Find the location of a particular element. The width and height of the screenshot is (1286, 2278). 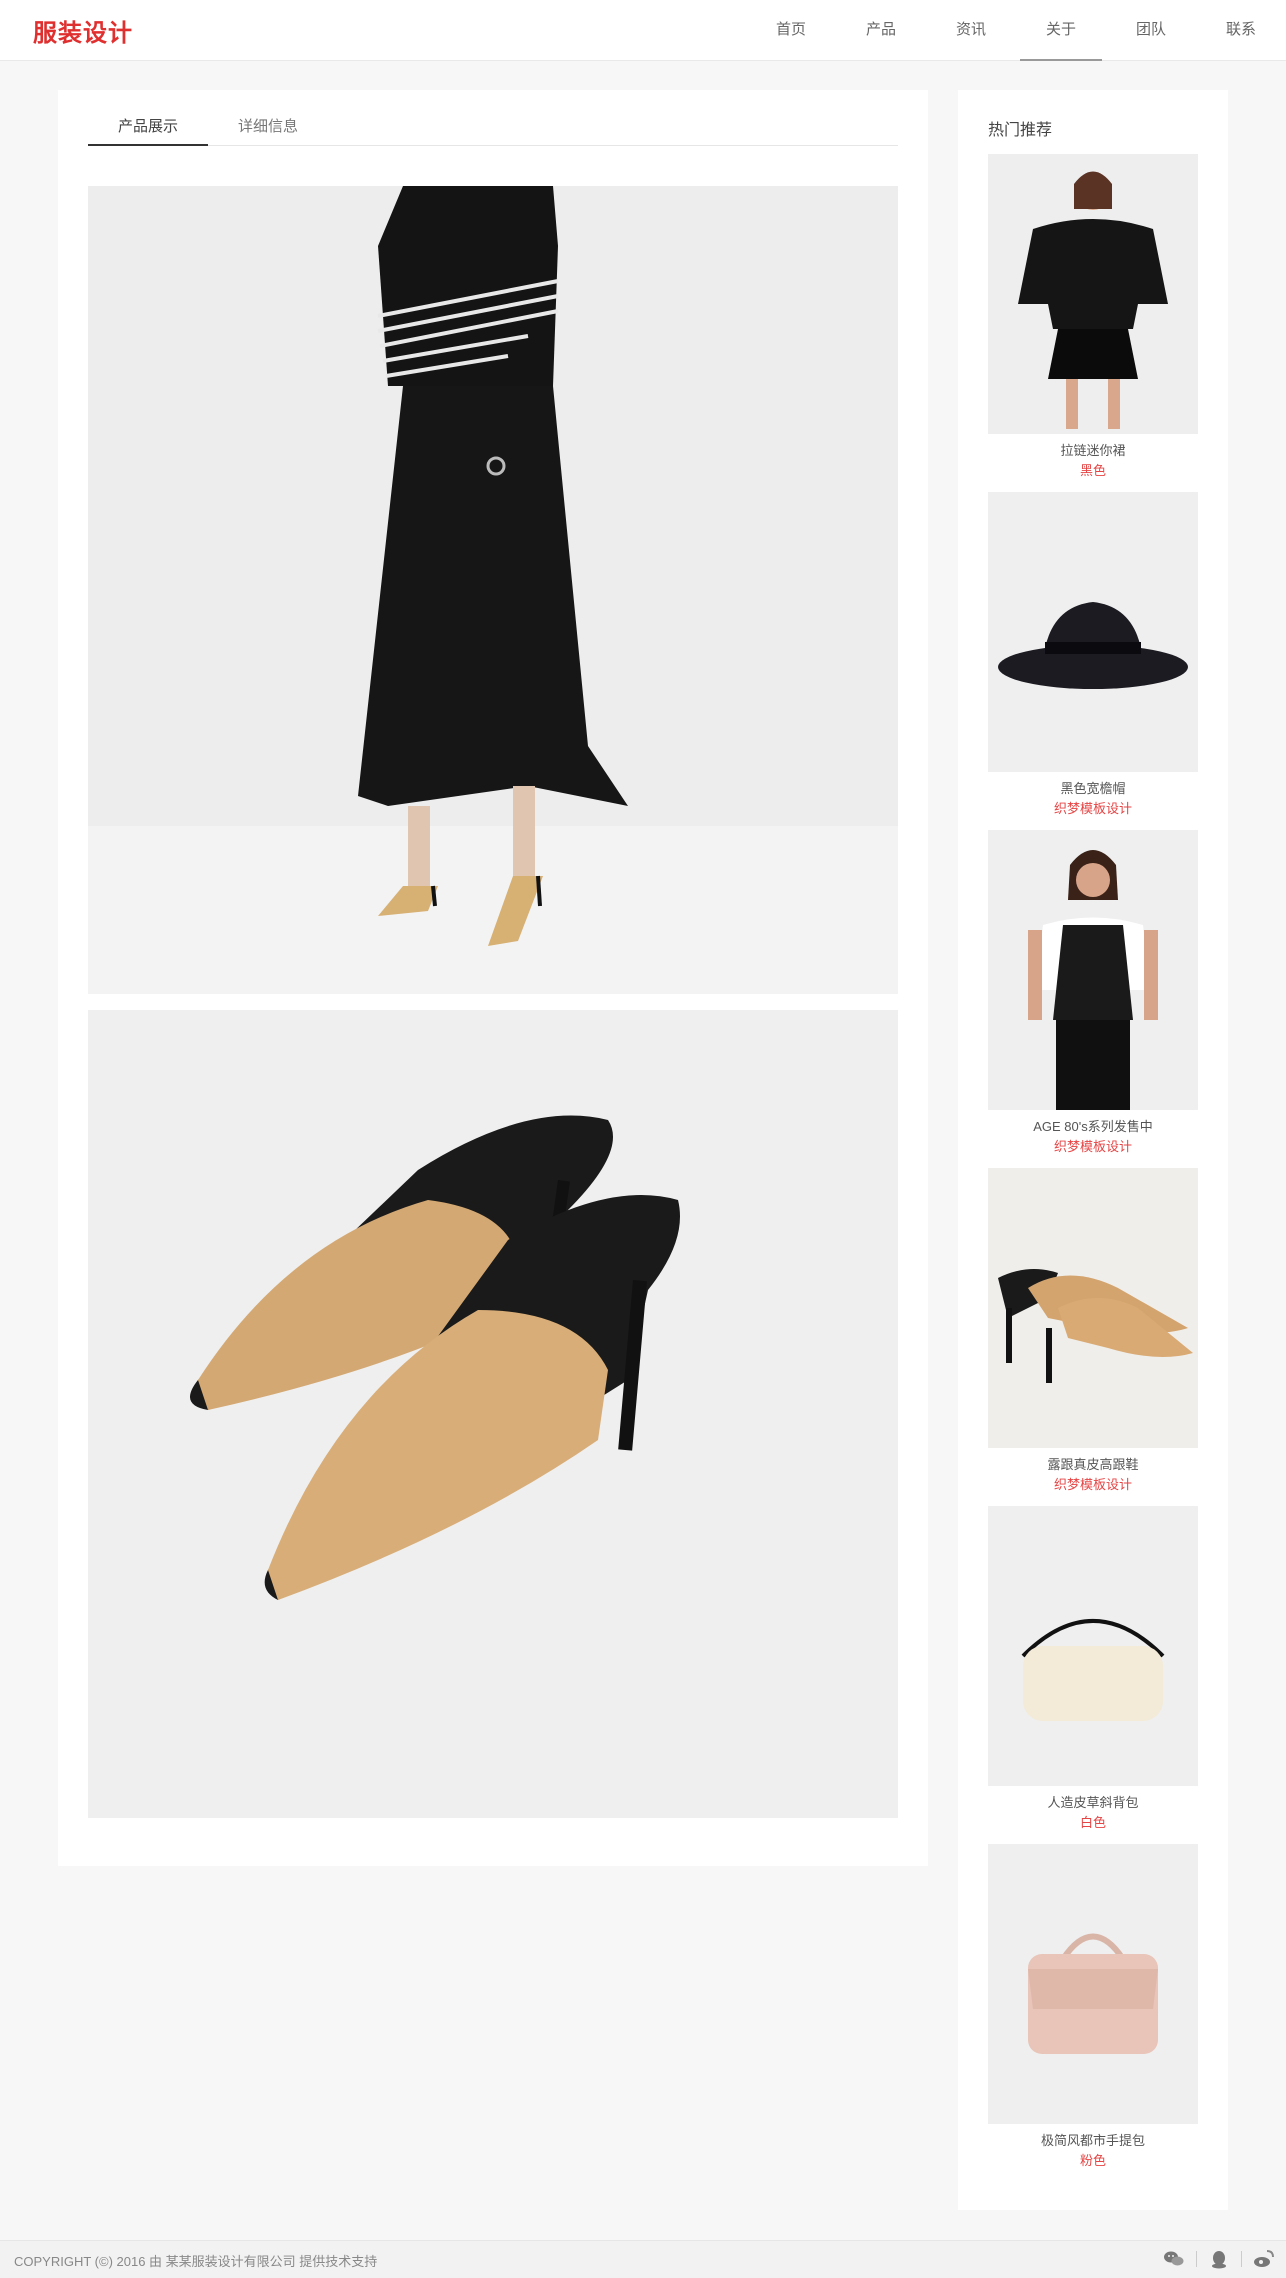

rec-name: AGE 80's系列发售中 is located at coordinates (1093, 1127).